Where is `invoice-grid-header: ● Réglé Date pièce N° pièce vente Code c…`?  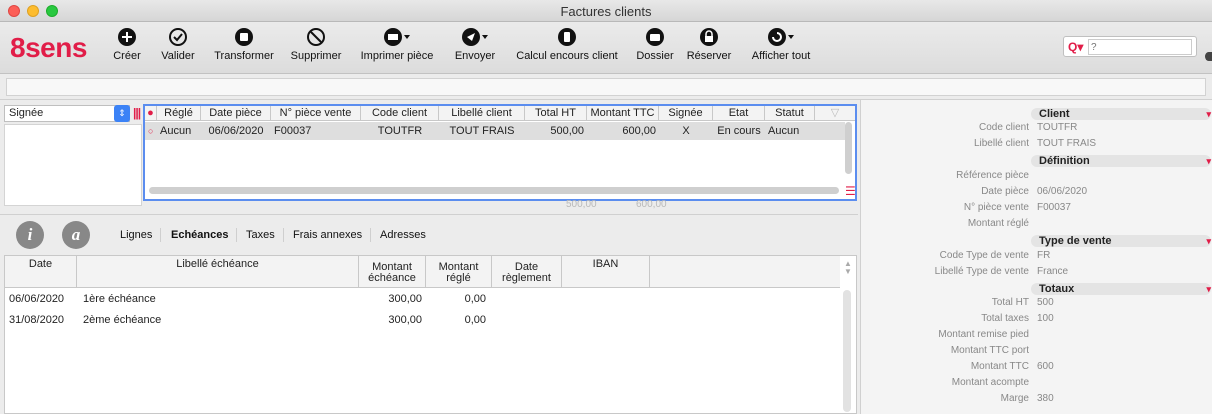 invoice-grid-header: ● Réglé Date pièce N° pièce vente Code c… is located at coordinates (500, 113).